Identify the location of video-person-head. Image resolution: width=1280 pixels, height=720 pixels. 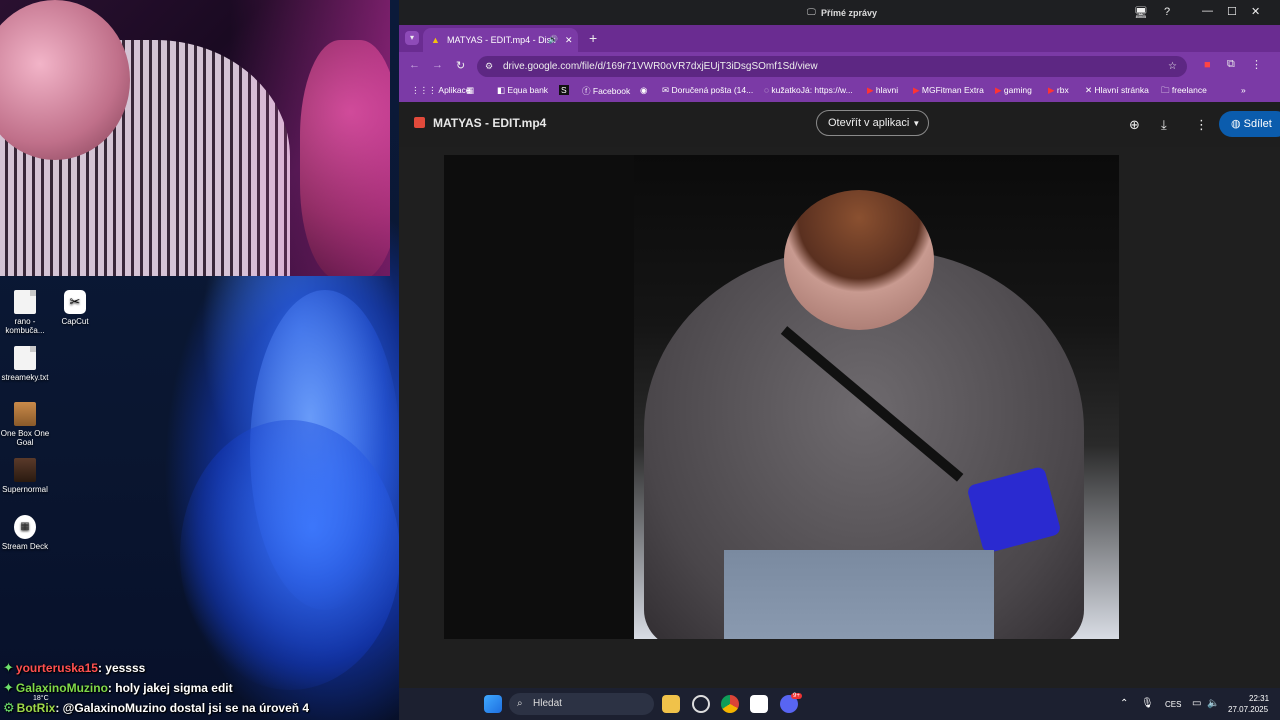
(859, 260).